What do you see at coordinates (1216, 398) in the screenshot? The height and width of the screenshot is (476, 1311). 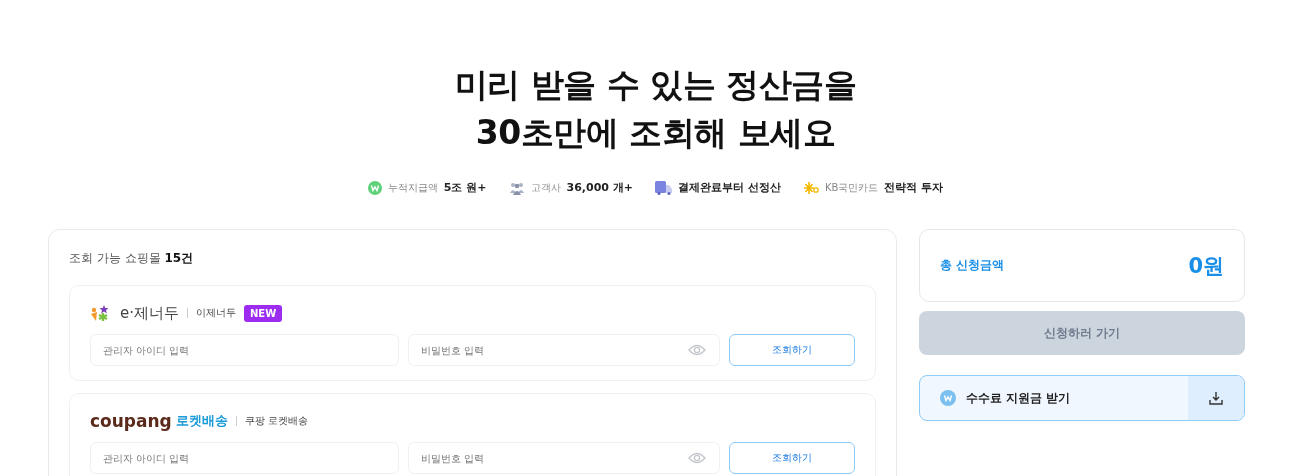 I see `download-icon` at bounding box center [1216, 398].